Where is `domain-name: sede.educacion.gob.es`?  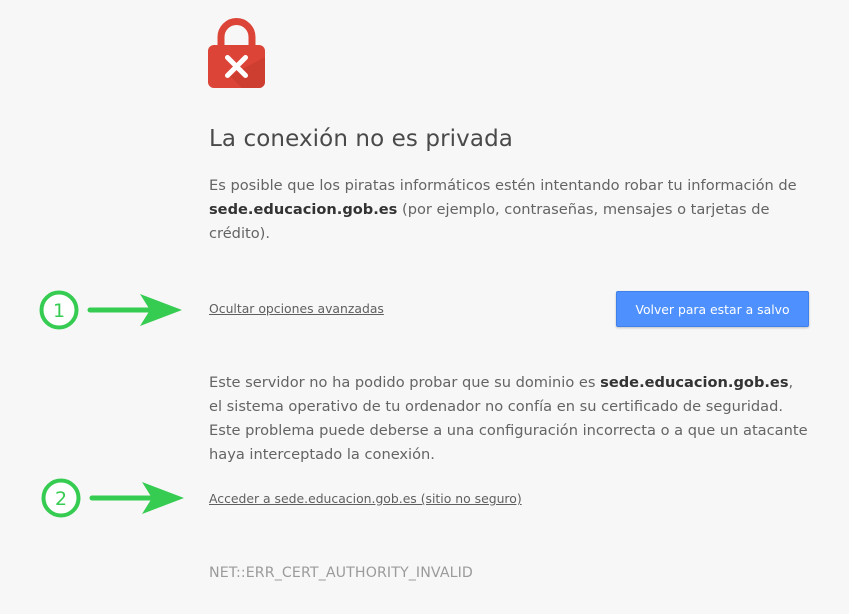
domain-name: sede.educacion.gob.es is located at coordinates (303, 209).